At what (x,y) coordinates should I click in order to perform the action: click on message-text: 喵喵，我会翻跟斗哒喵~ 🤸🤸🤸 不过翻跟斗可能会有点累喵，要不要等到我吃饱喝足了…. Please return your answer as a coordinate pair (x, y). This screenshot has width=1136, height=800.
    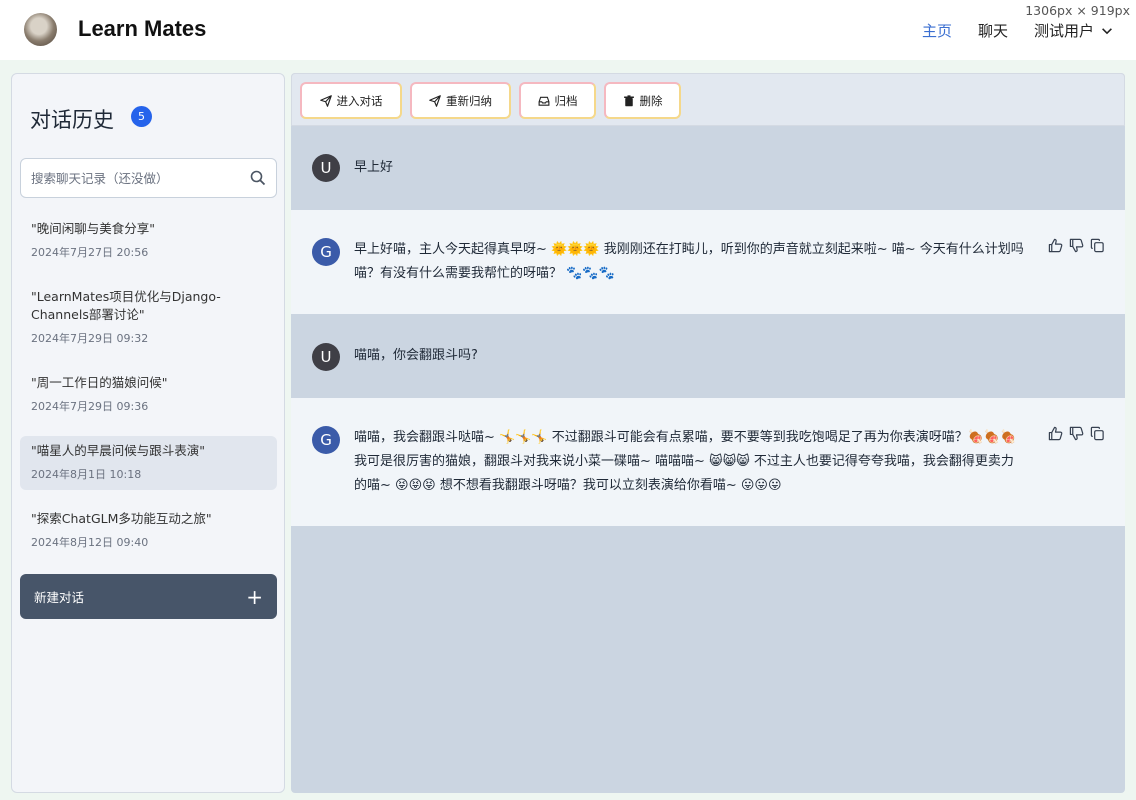
    Looking at the image, I should click on (685, 461).